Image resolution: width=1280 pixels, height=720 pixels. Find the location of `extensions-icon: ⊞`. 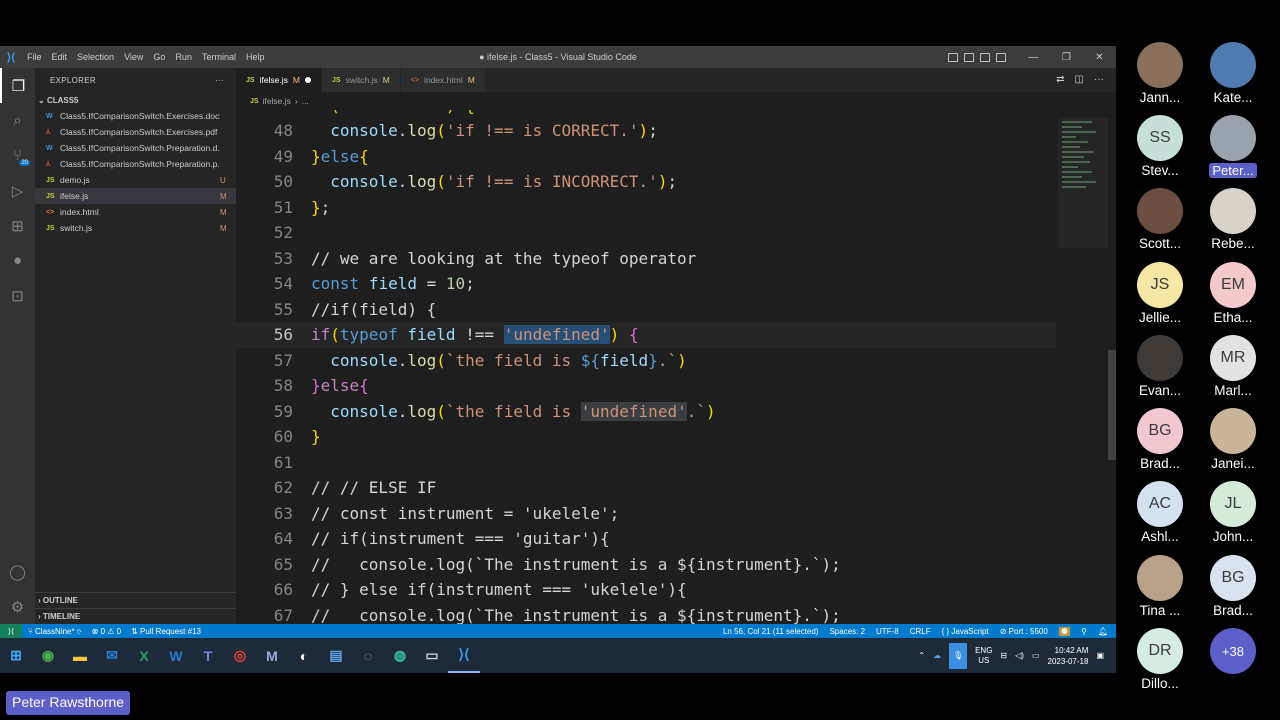

extensions-icon: ⊞ is located at coordinates (17, 225).